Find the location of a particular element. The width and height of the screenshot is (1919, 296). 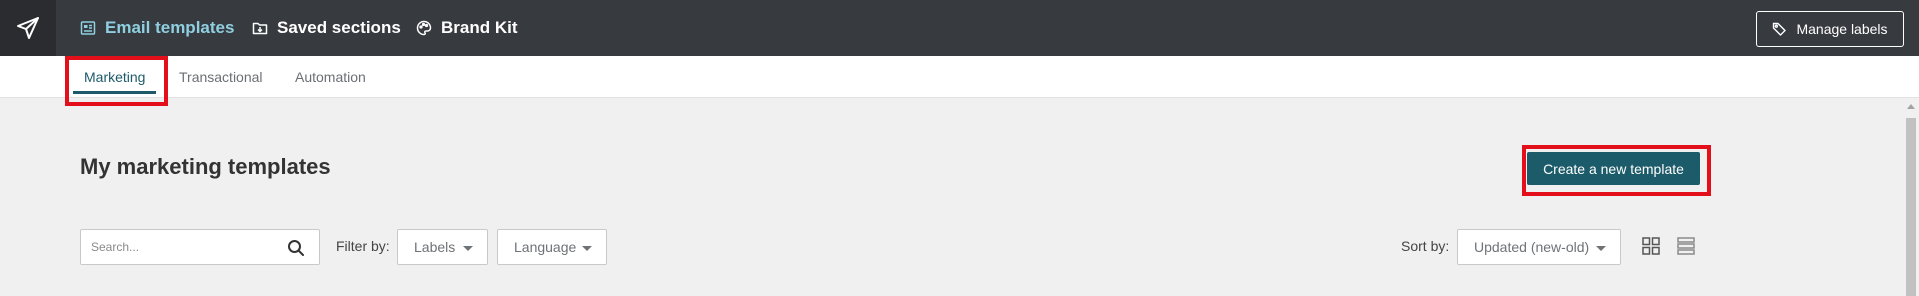

sort-dropdown: Updated (new-old) is located at coordinates (1539, 247).